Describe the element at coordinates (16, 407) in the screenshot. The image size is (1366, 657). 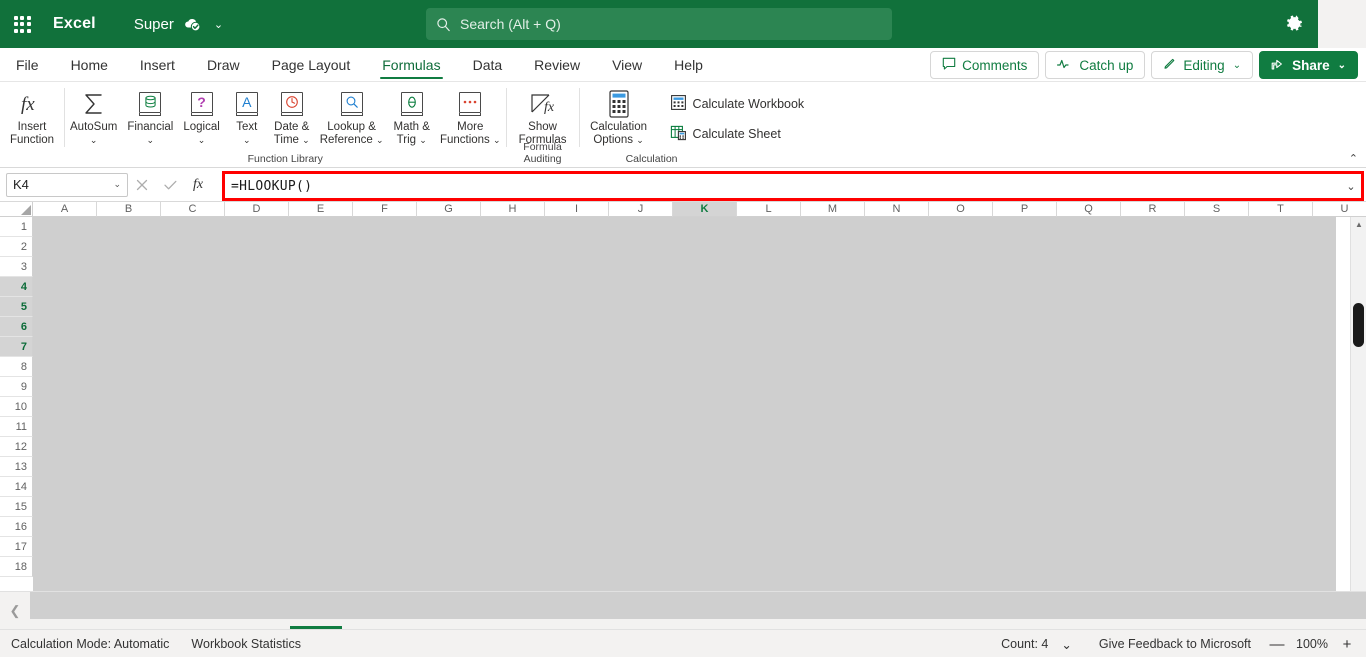
I see `row-header-10: 10` at that location.